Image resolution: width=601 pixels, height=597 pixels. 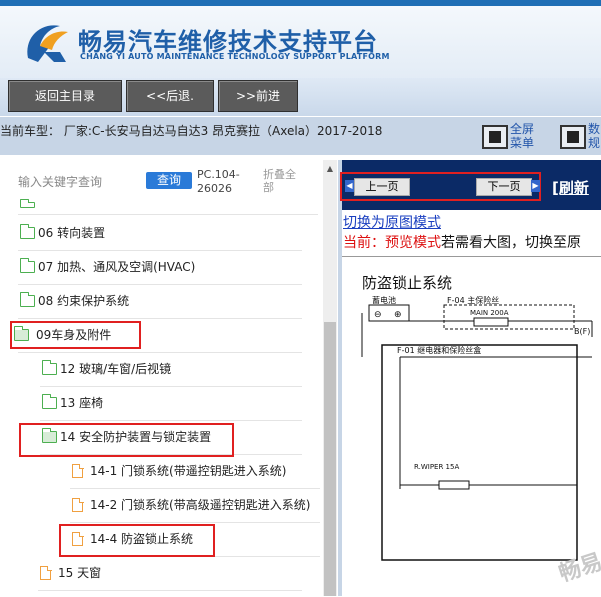 What do you see at coordinates (407, 283) in the screenshot?
I see `diagram-title: 防盗锁止系统` at bounding box center [407, 283].